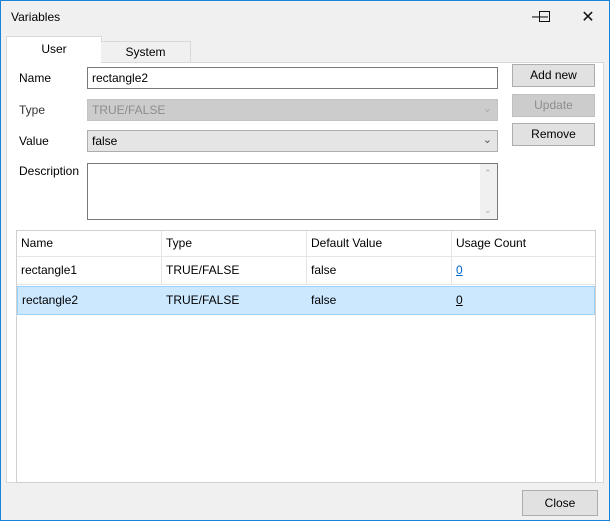 This screenshot has height=521, width=610. What do you see at coordinates (488, 191) in the screenshot?
I see `description-scrollbar: ⌃ ⌄` at bounding box center [488, 191].